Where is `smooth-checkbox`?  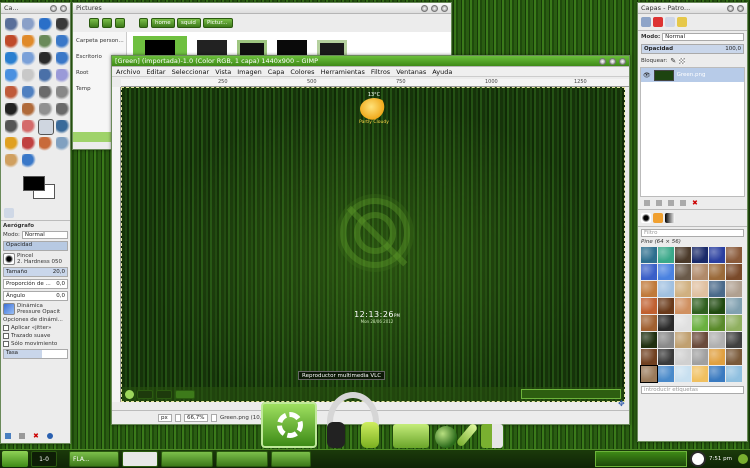 smooth-checkbox is located at coordinates (6, 336).